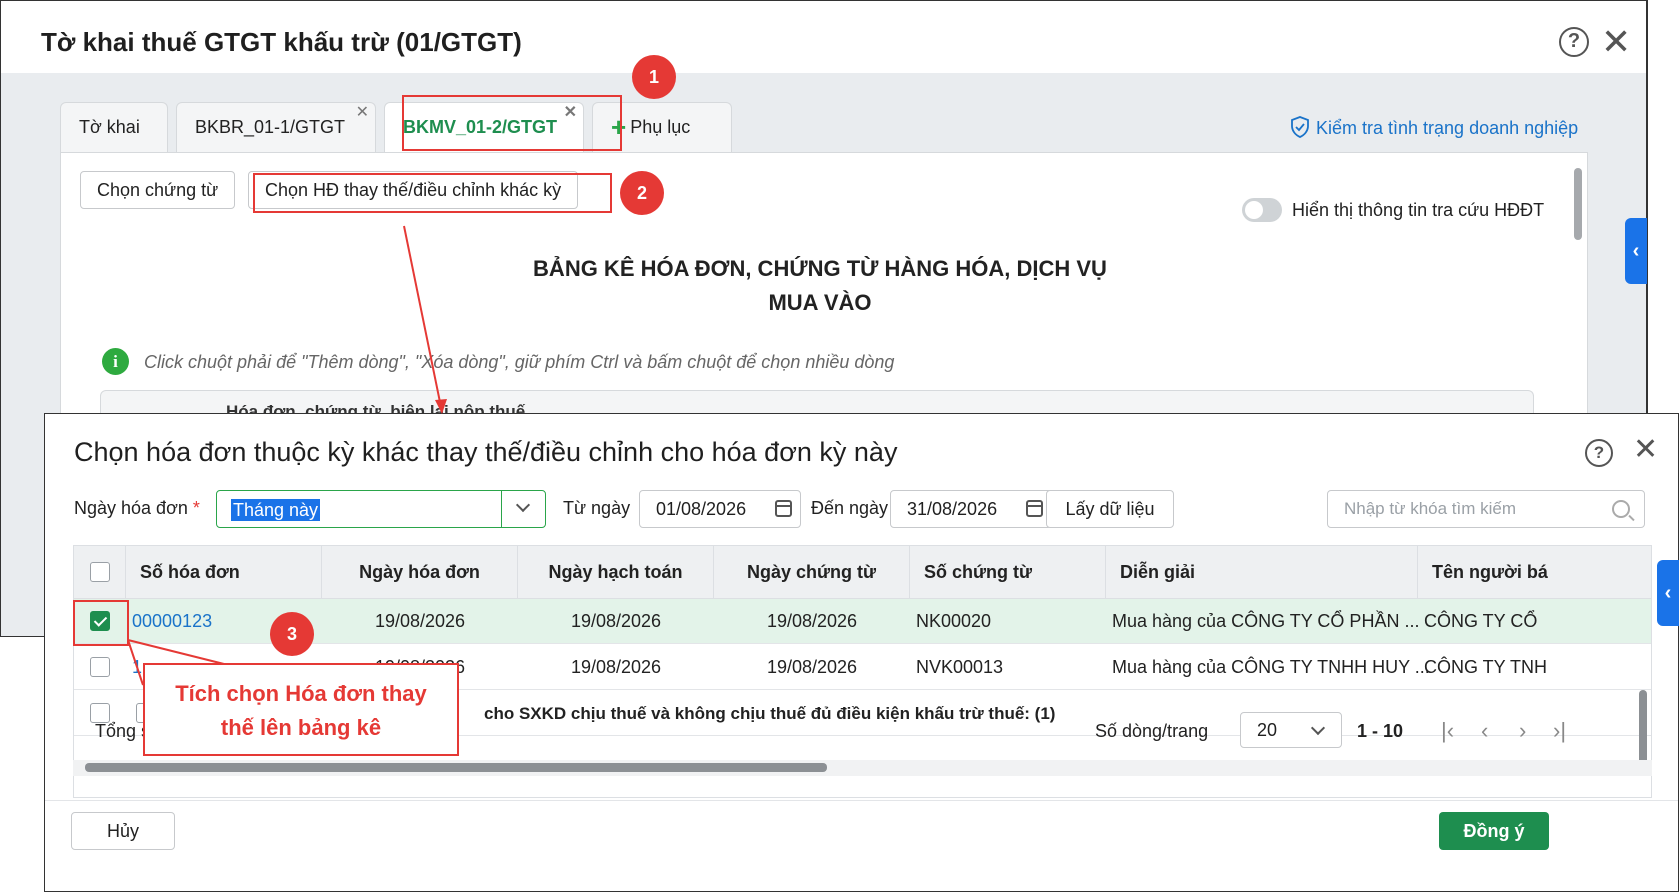  What do you see at coordinates (301, 727) in the screenshot?
I see `callout-line-2: thế lên bảng kê` at bounding box center [301, 727].